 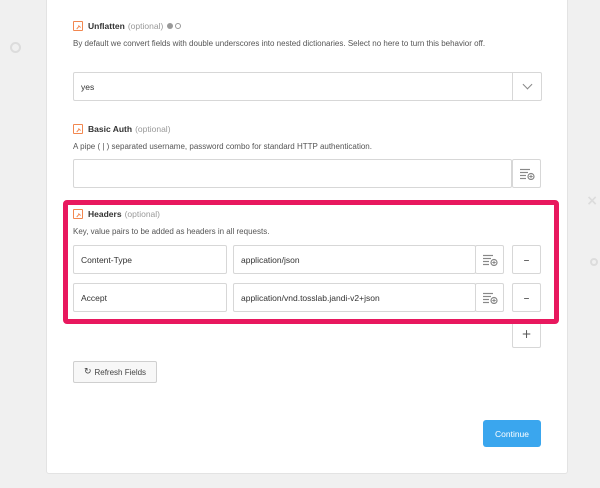 What do you see at coordinates (308, 214) in the screenshot?
I see `headers-header: Headers (optional)` at bounding box center [308, 214].